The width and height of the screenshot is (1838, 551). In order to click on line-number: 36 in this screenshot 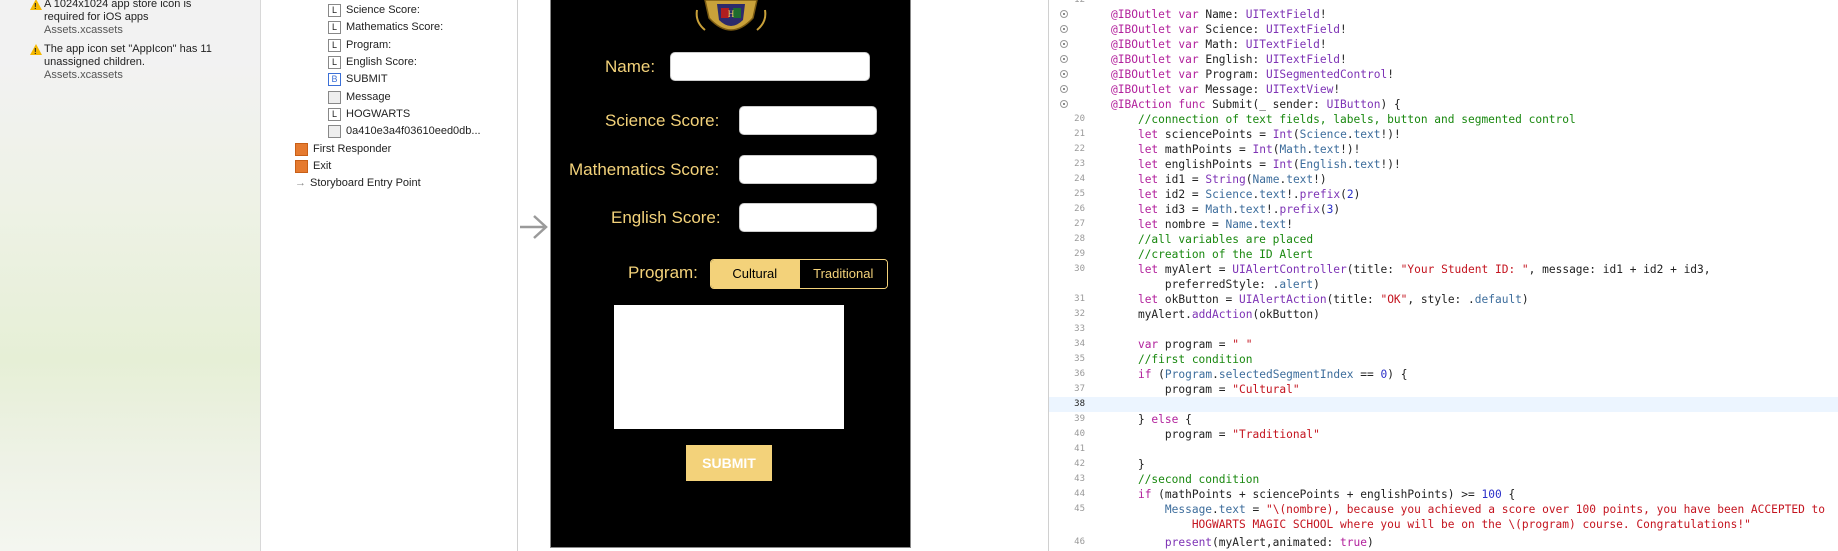, I will do `click(1079, 374)`.